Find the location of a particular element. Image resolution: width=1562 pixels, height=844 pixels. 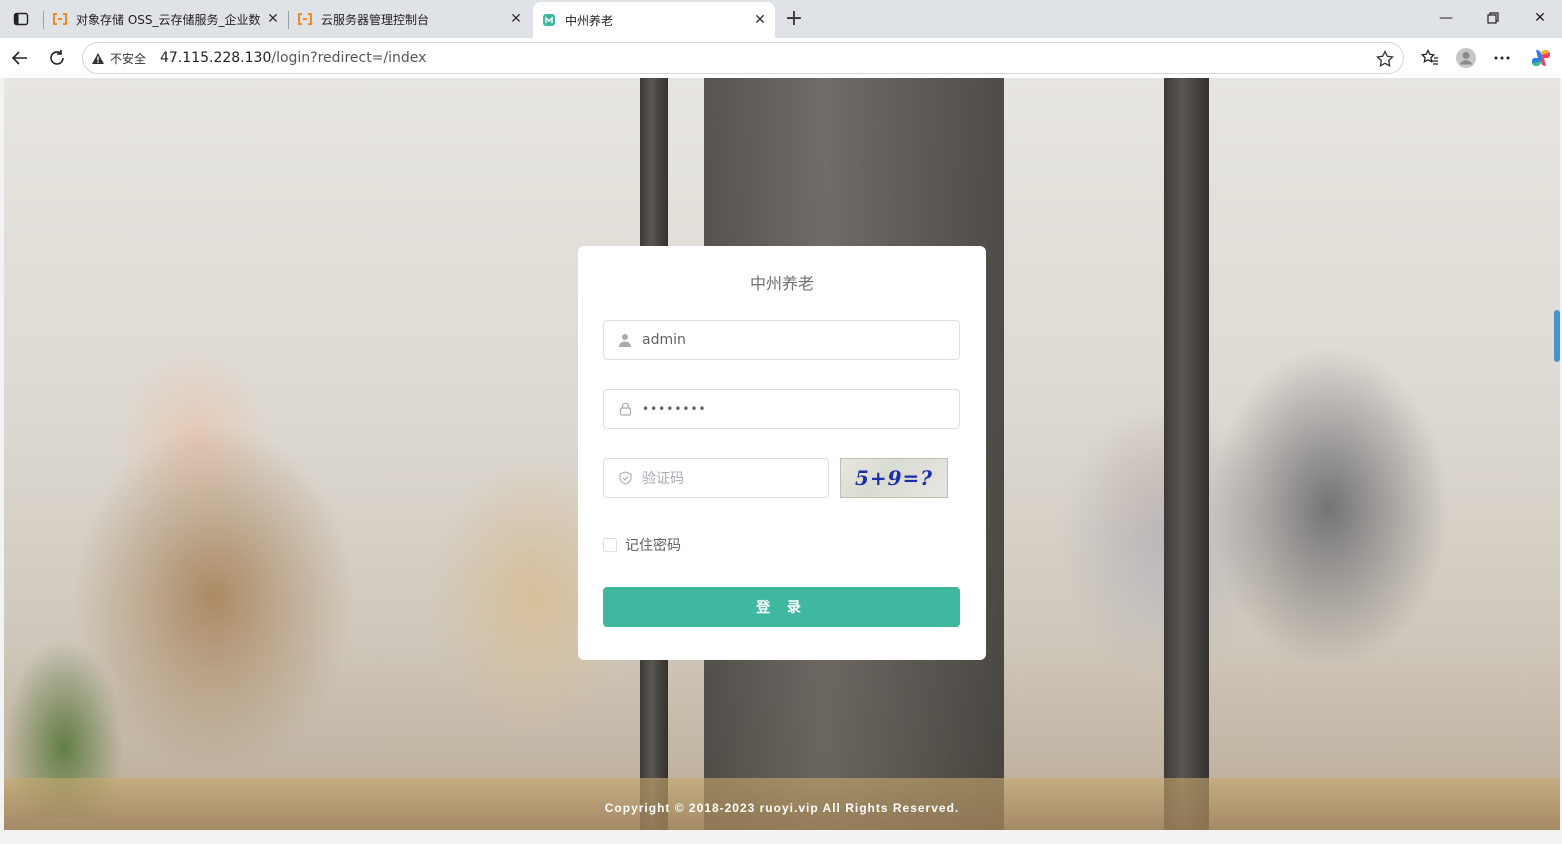

refresh-button is located at coordinates (57, 58).